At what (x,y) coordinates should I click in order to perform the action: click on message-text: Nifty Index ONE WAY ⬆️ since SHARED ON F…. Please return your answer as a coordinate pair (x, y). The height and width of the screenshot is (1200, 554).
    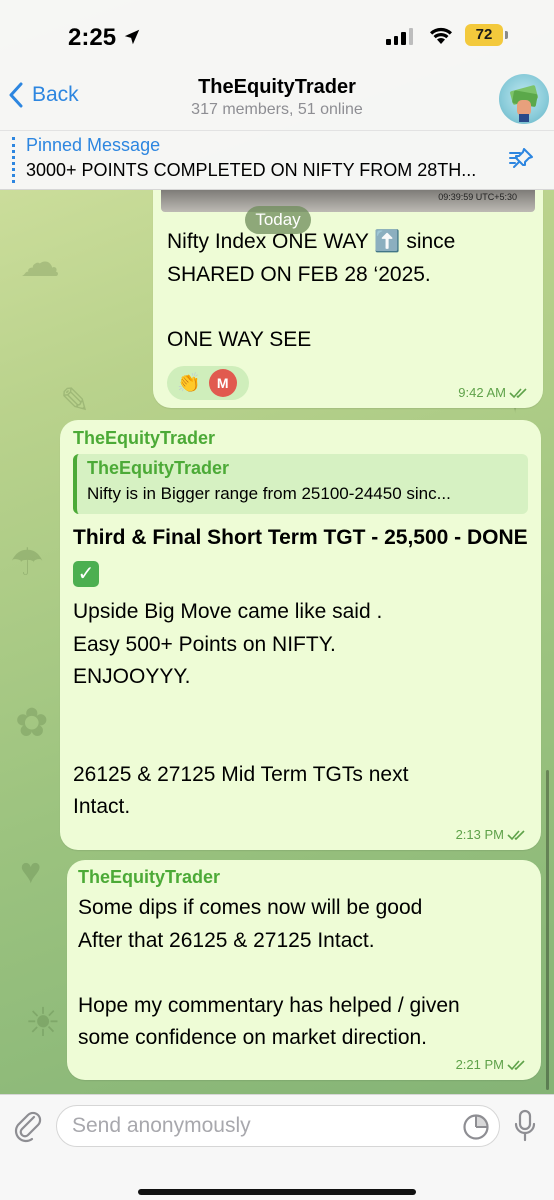
    Looking at the image, I should click on (311, 290).